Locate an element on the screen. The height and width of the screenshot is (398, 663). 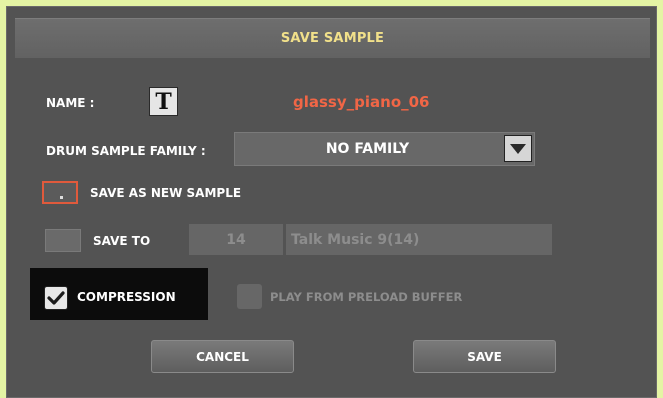
save-as-new-label: SAVE AS NEW SAMPLE is located at coordinates (166, 193).